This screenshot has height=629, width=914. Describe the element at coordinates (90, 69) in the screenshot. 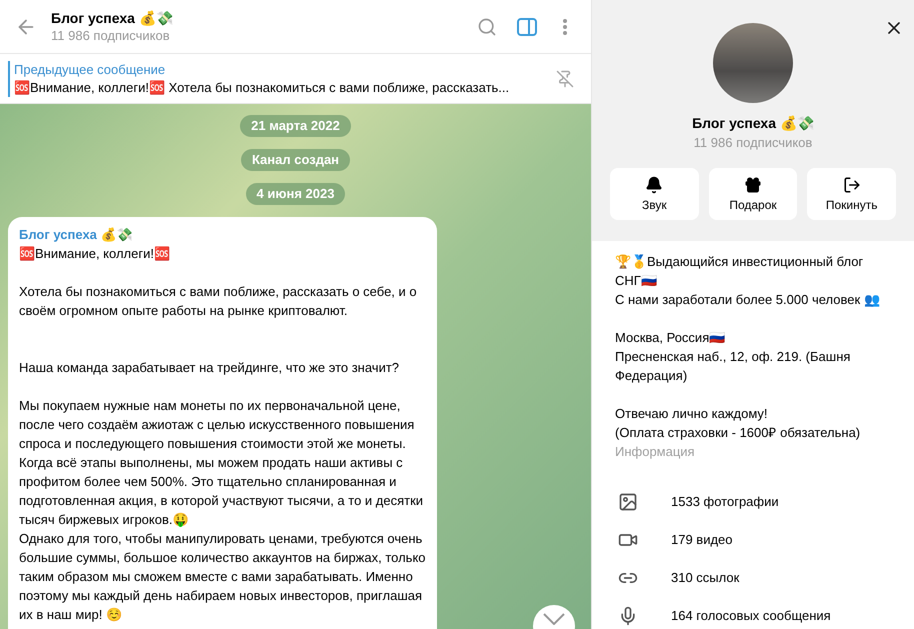

I see `pinned-label: Предыдущее сообщение` at that location.